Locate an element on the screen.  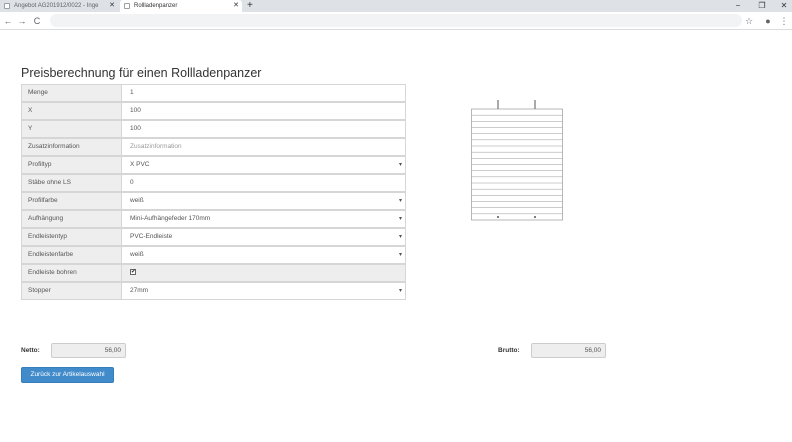
form-row-menge: Menge is located at coordinates (213, 93).